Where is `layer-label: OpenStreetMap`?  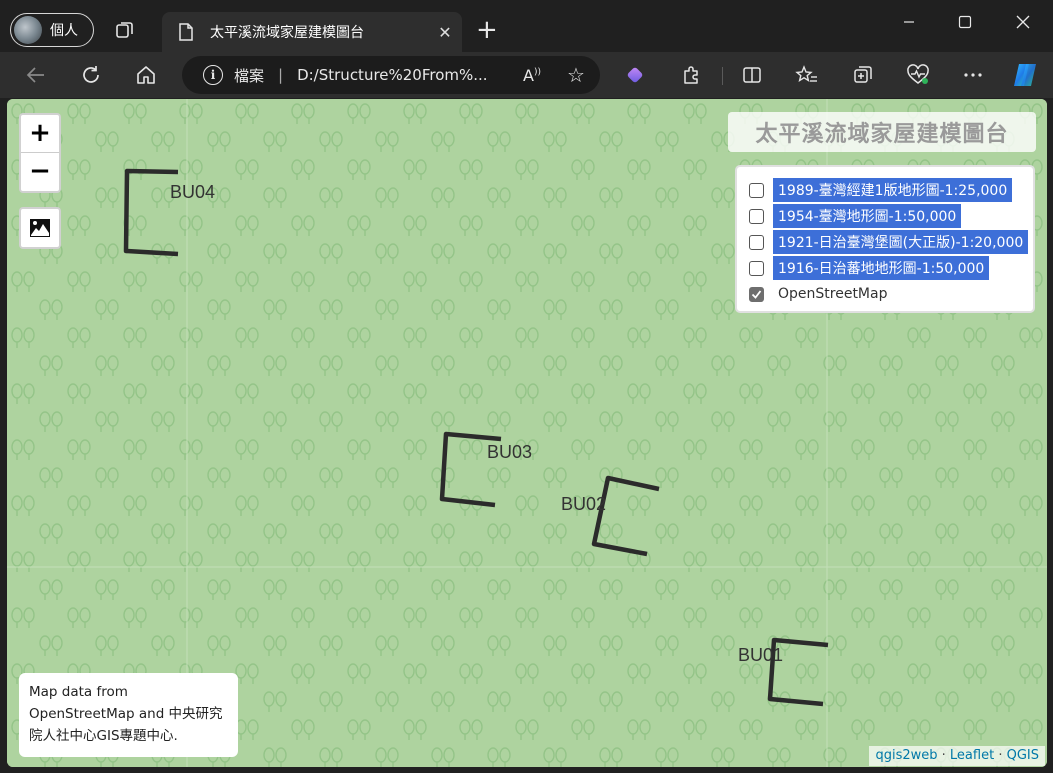 layer-label: OpenStreetMap is located at coordinates (832, 294).